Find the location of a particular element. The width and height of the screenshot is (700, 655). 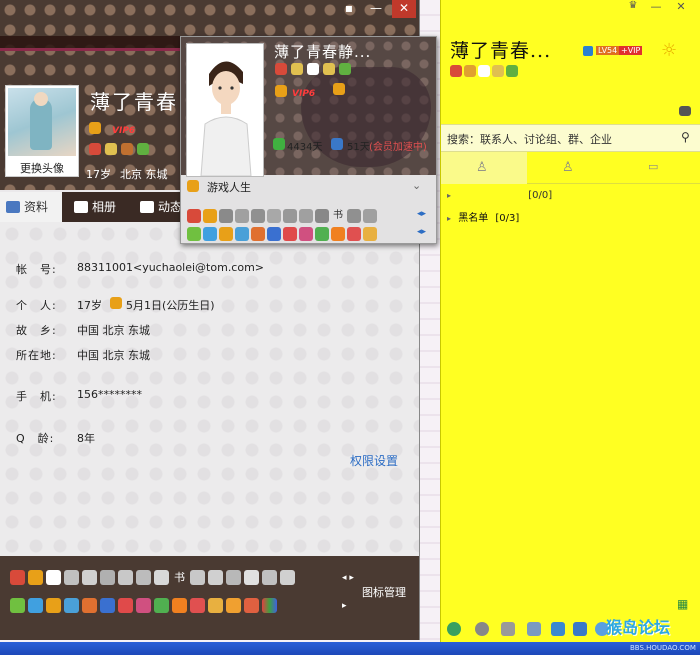

search-placeholder: 搜索：联系人、讨论组、群、企业 is located at coordinates (529, 139).